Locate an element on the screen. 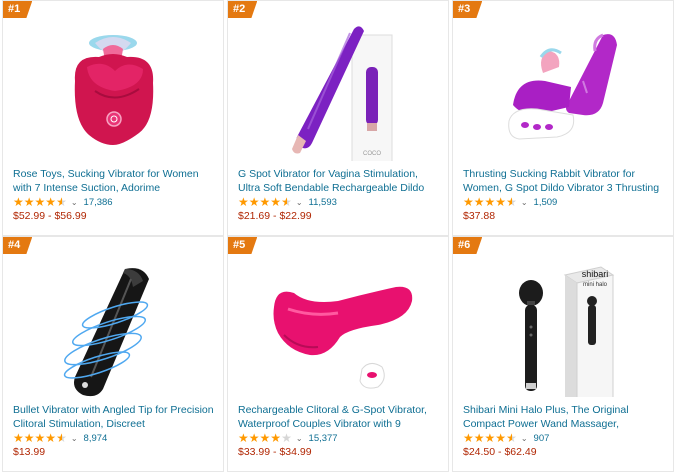 The image size is (680, 472). rating-row: ★ ★ ★ ★ ★ ⌄ 1,509 is located at coordinates (510, 202).